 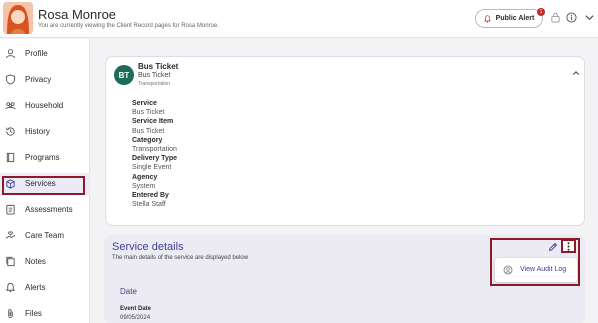 What do you see at coordinates (515, 18) in the screenshot?
I see `public-alert-label: Public Alert` at bounding box center [515, 18].